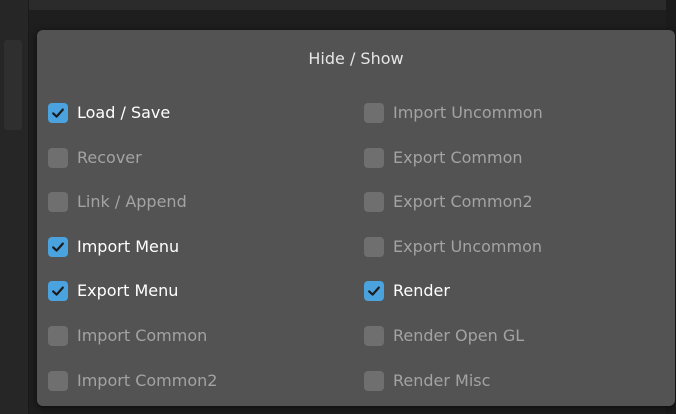  I want to click on background-side-panel, so click(14, 207).